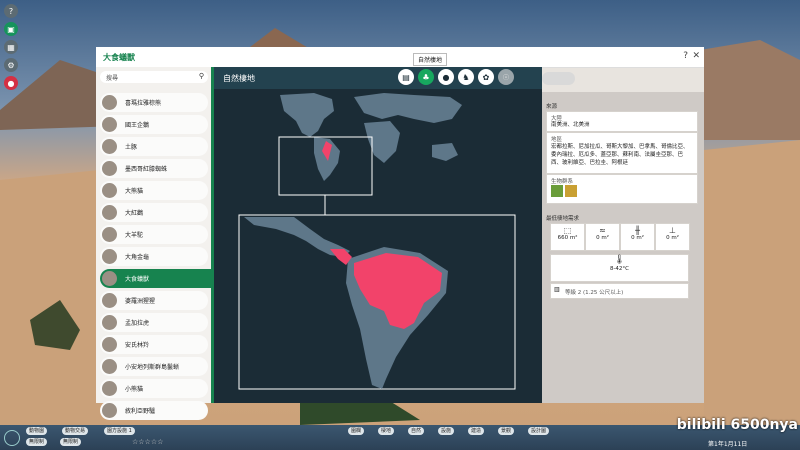 This screenshot has height=450, width=800. What do you see at coordinates (11, 65) in the screenshot?
I see `settings-icon: ⚙` at bounding box center [11, 65].